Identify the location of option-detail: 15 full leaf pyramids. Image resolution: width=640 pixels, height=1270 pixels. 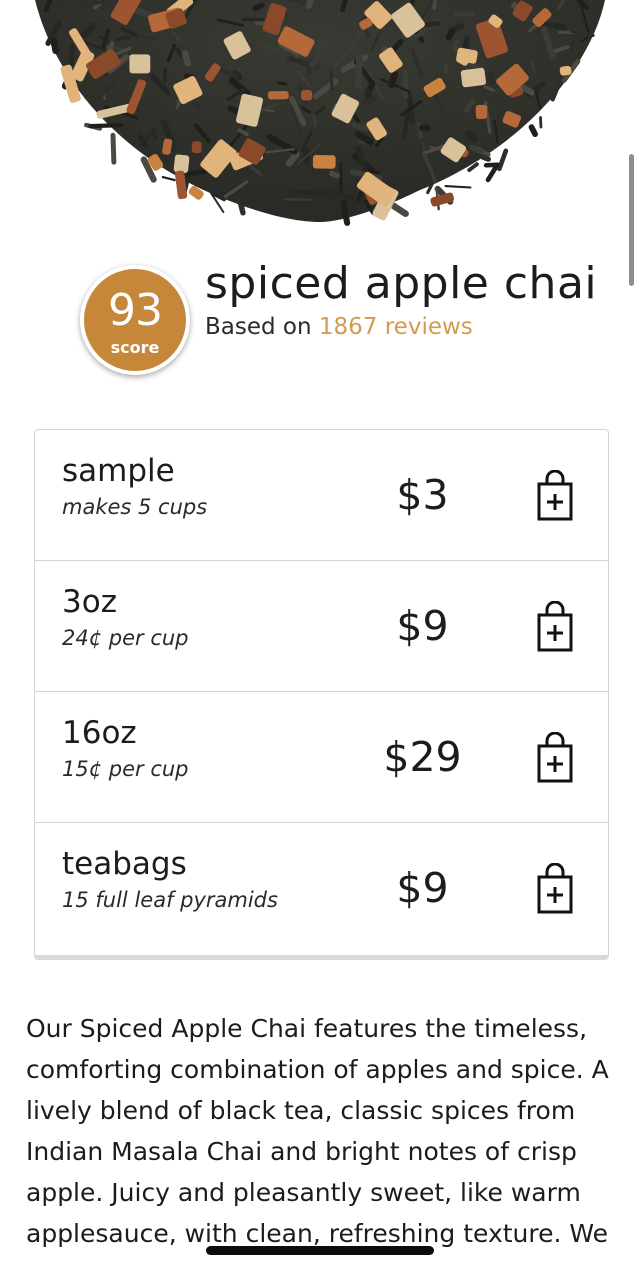
(170, 900).